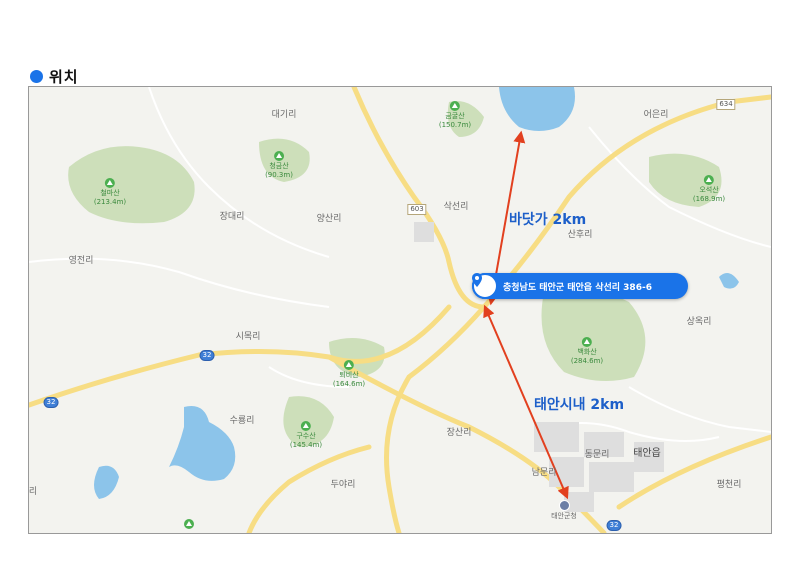 This screenshot has width=800, height=566. I want to click on place-label: 장산리, so click(459, 433).